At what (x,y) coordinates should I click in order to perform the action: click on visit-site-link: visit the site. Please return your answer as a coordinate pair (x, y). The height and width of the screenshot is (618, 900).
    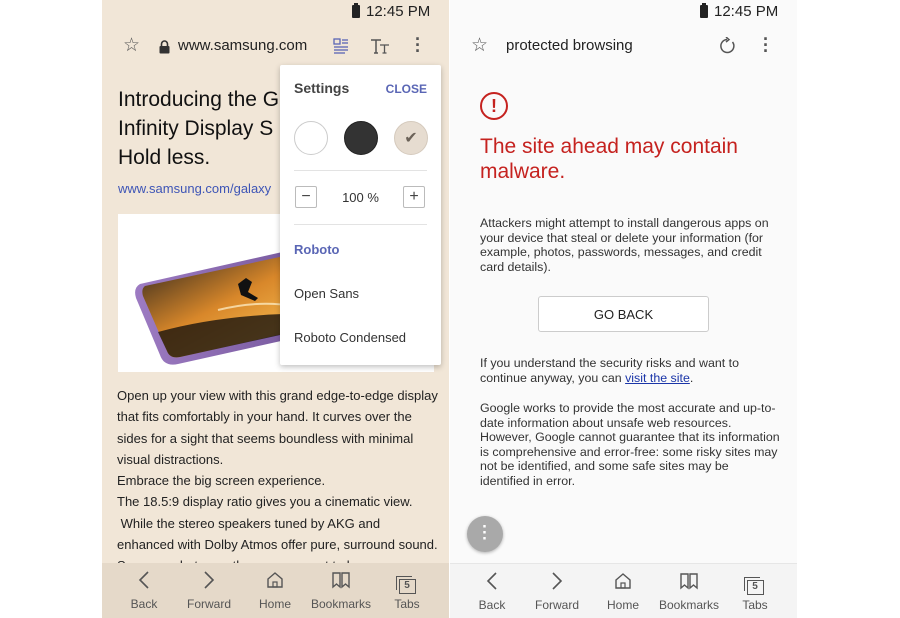
    Looking at the image, I should click on (657, 378).